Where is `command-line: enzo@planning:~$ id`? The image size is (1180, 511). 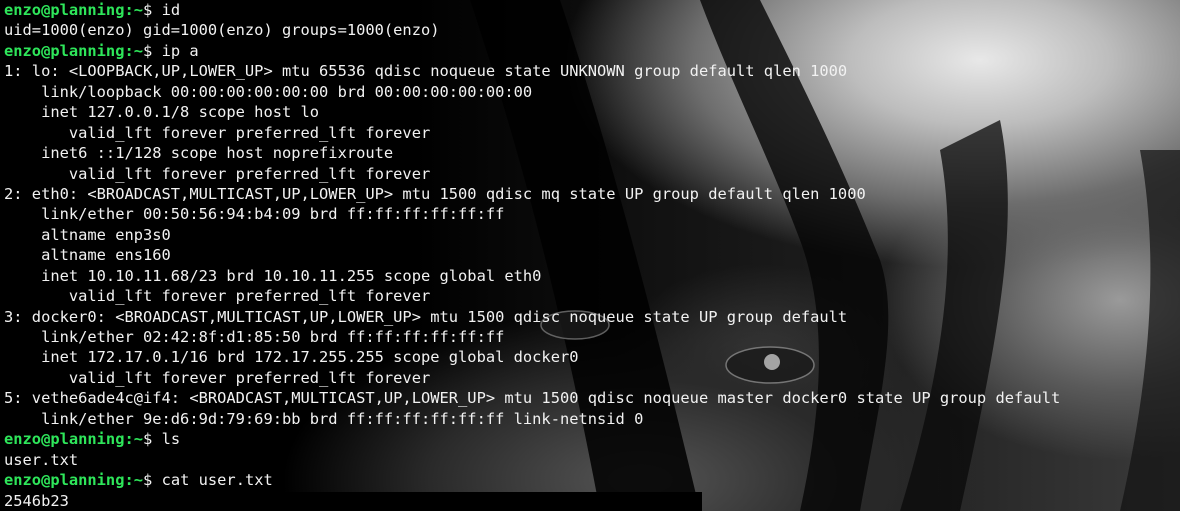
command-line: enzo@planning:~$ id is located at coordinates (532, 10).